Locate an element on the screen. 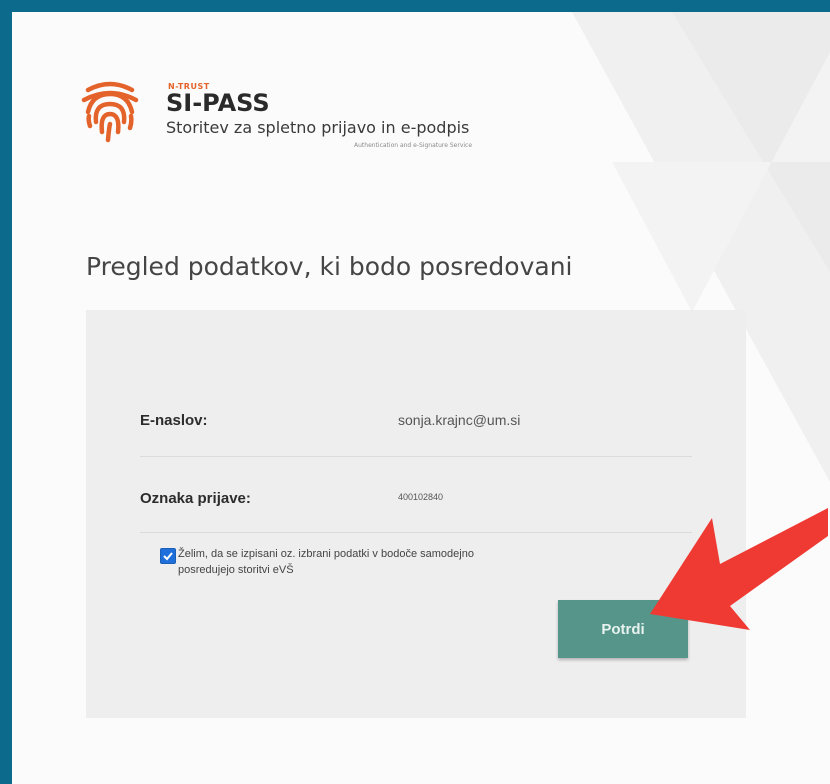  email-value: sonja.krajnc@um.si is located at coordinates (459, 420).